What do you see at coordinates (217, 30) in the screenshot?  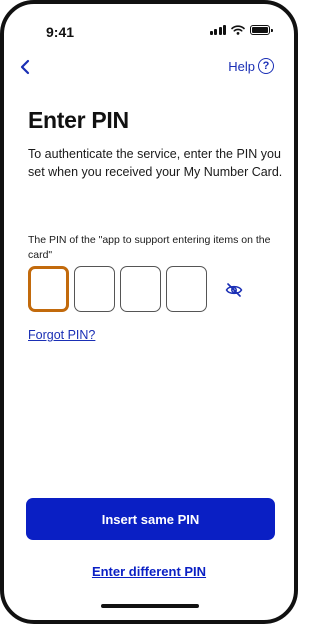 I see `signal-icon` at bounding box center [217, 30].